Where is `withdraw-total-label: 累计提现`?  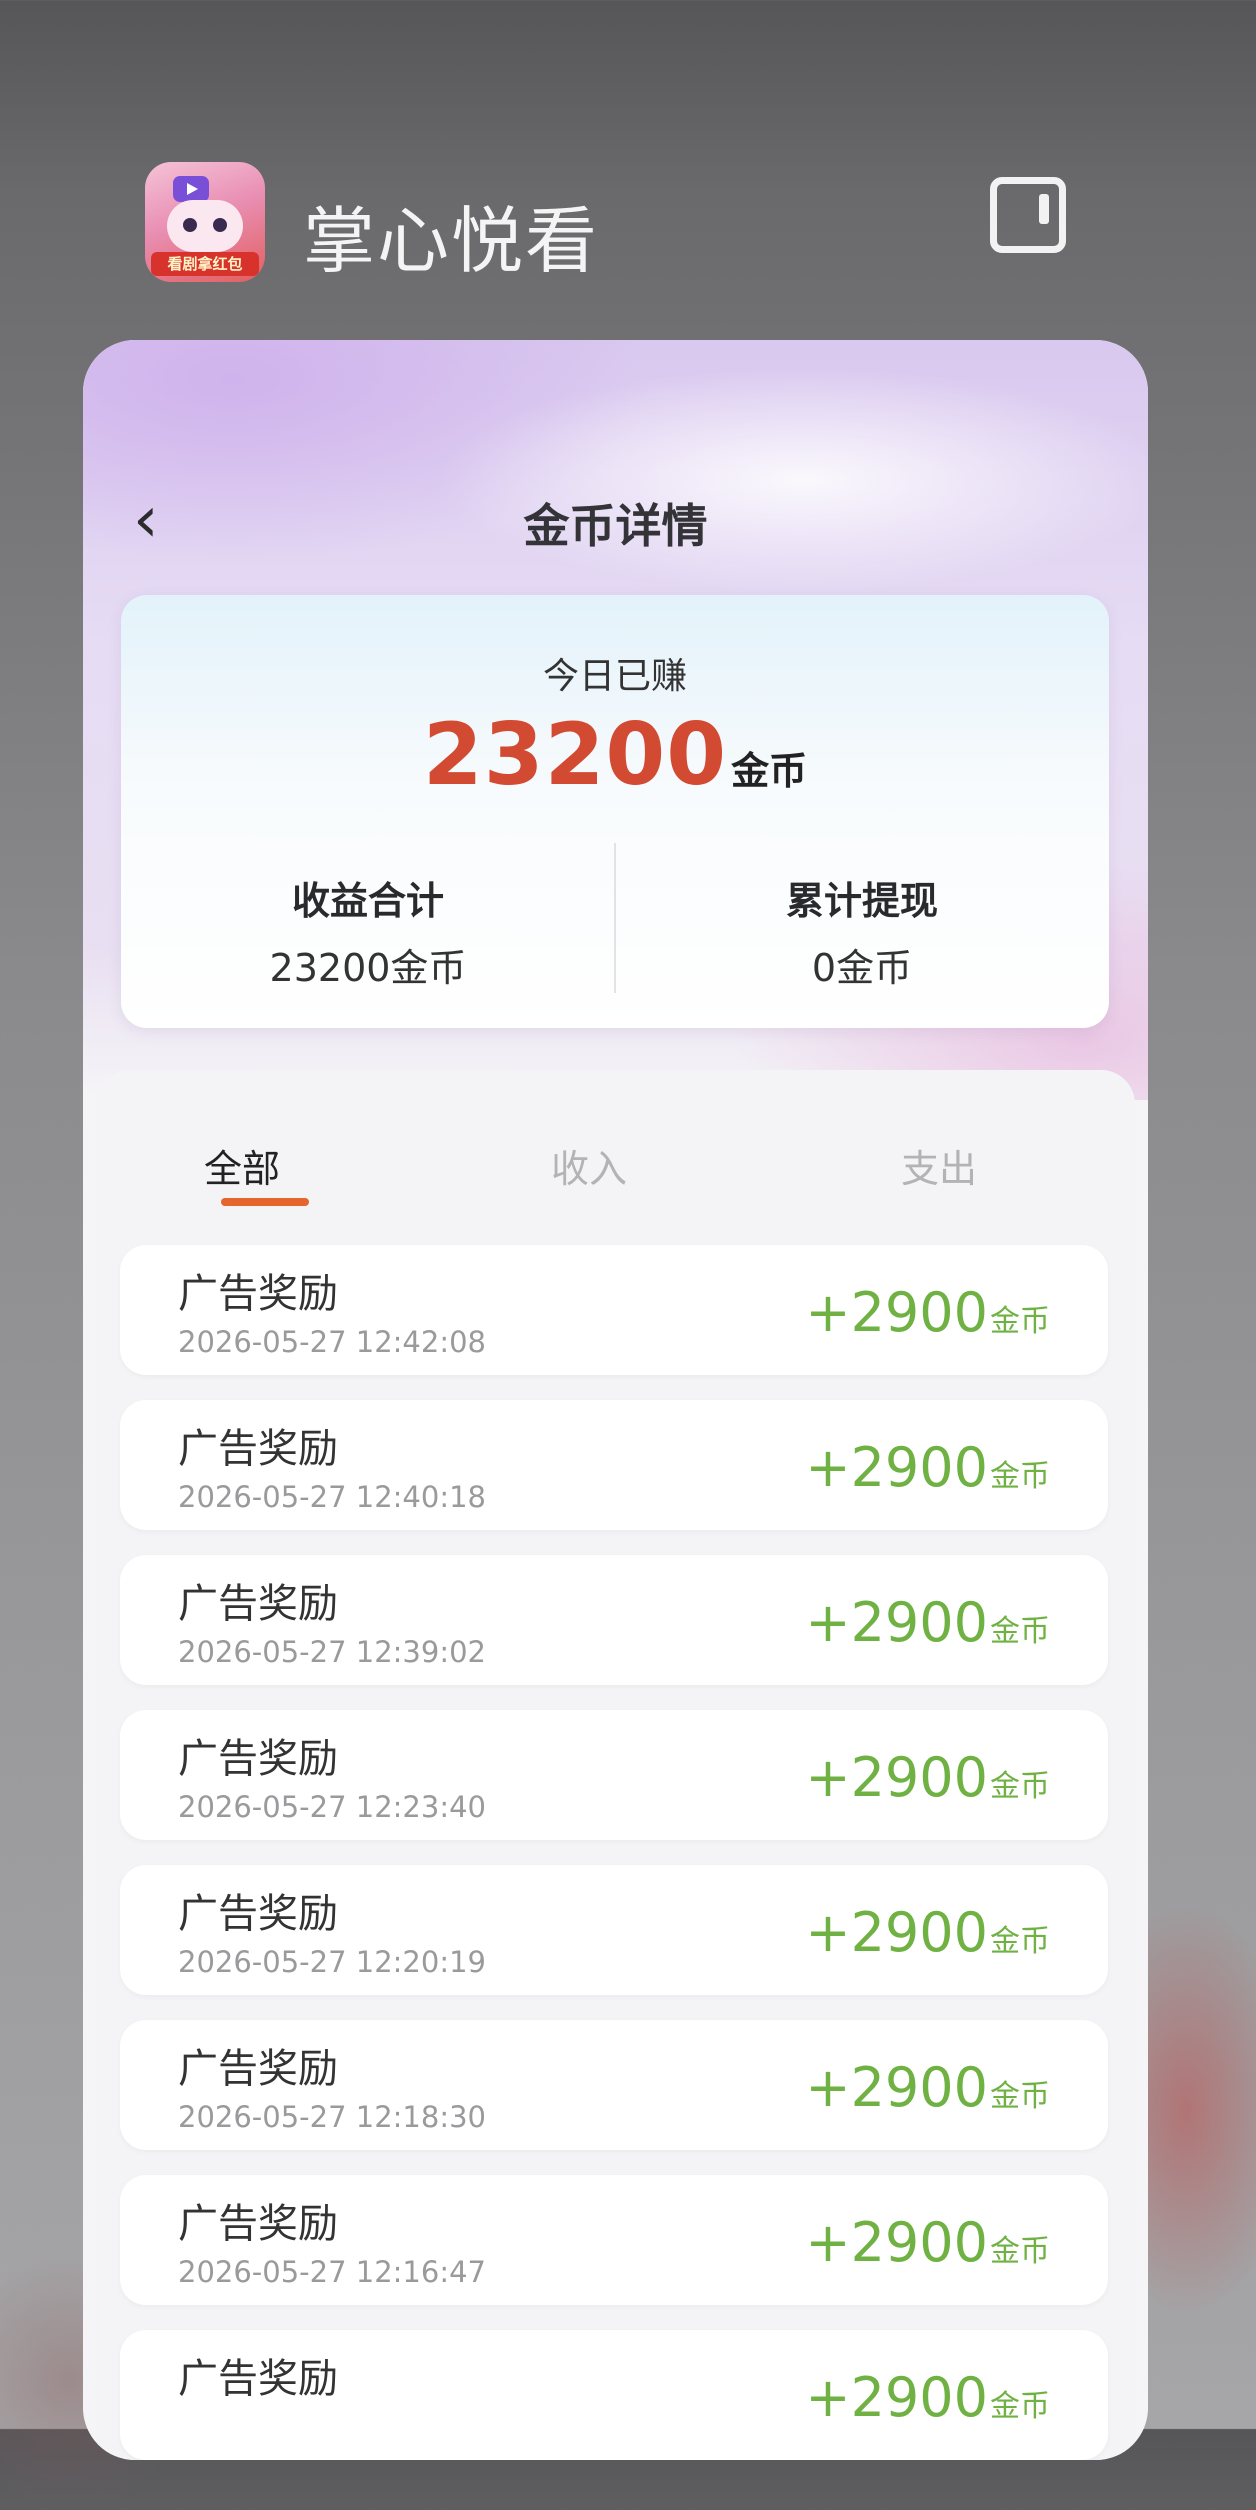
withdraw-total-label: 累计提现 is located at coordinates (861, 901).